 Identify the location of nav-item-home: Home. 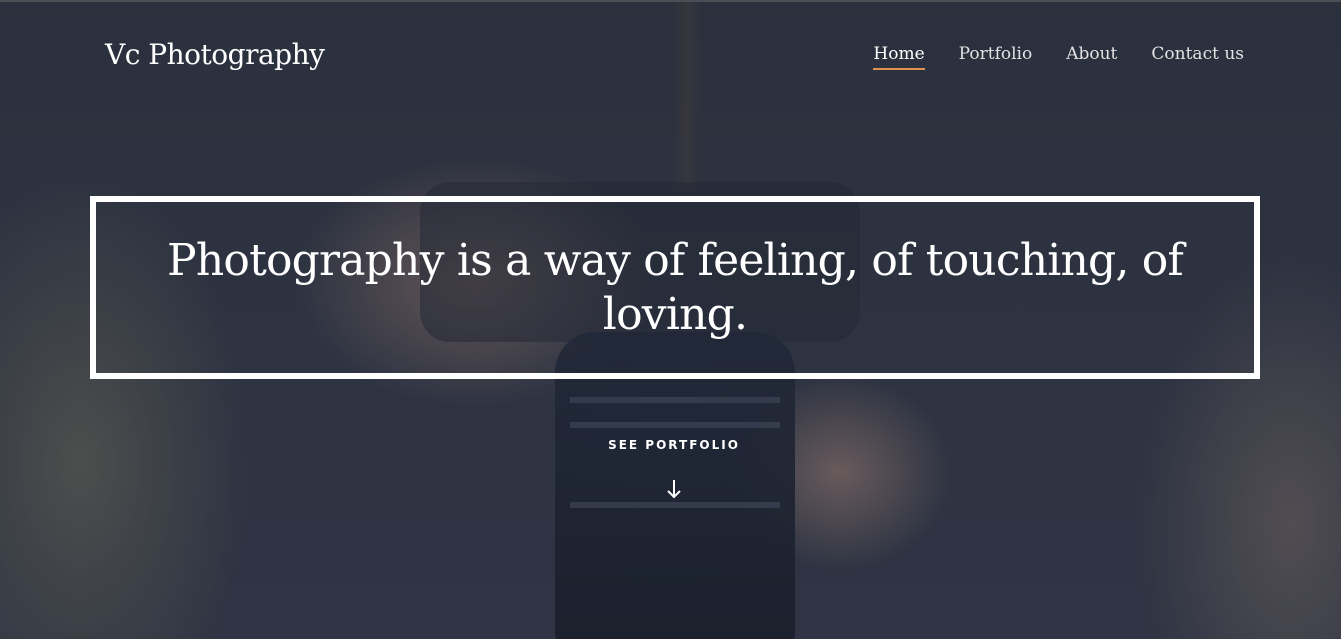
(899, 57).